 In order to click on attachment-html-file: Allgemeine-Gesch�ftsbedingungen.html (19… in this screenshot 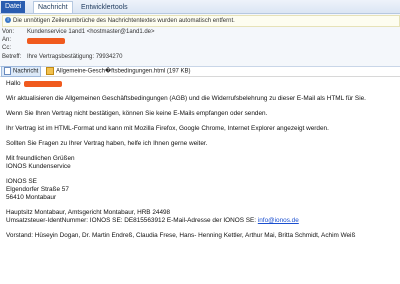, I will do `click(118, 71)`.